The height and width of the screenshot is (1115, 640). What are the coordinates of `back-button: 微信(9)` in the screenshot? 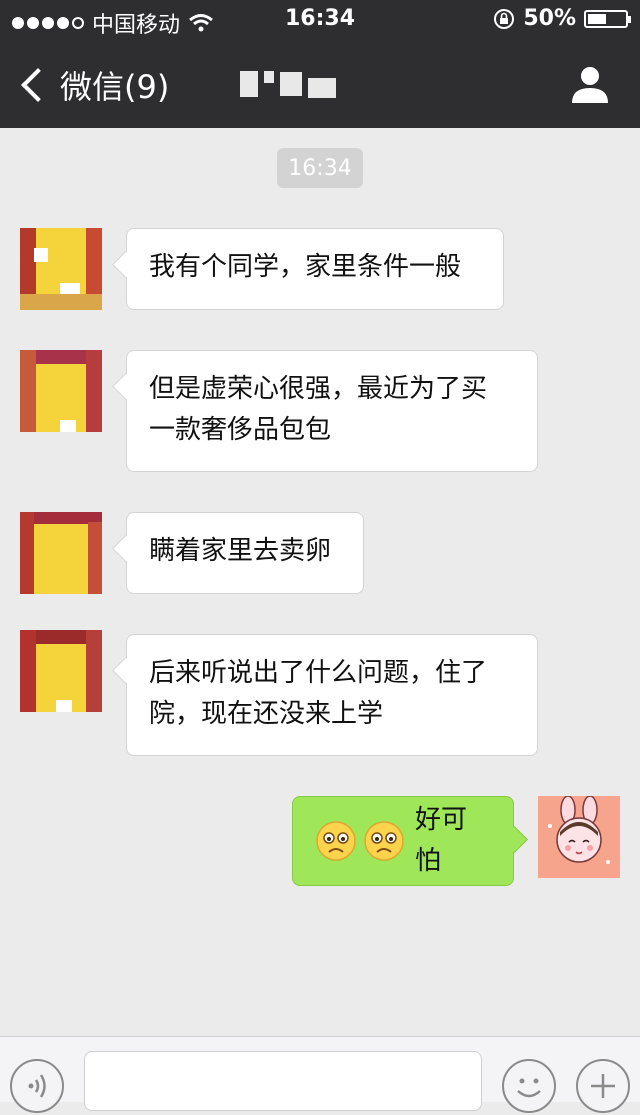 It's located at (93, 85).